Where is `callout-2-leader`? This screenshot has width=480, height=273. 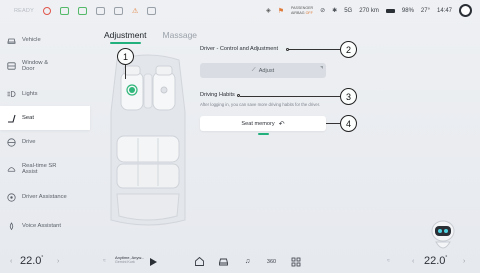
callout-2-leader is located at coordinates (314, 49).